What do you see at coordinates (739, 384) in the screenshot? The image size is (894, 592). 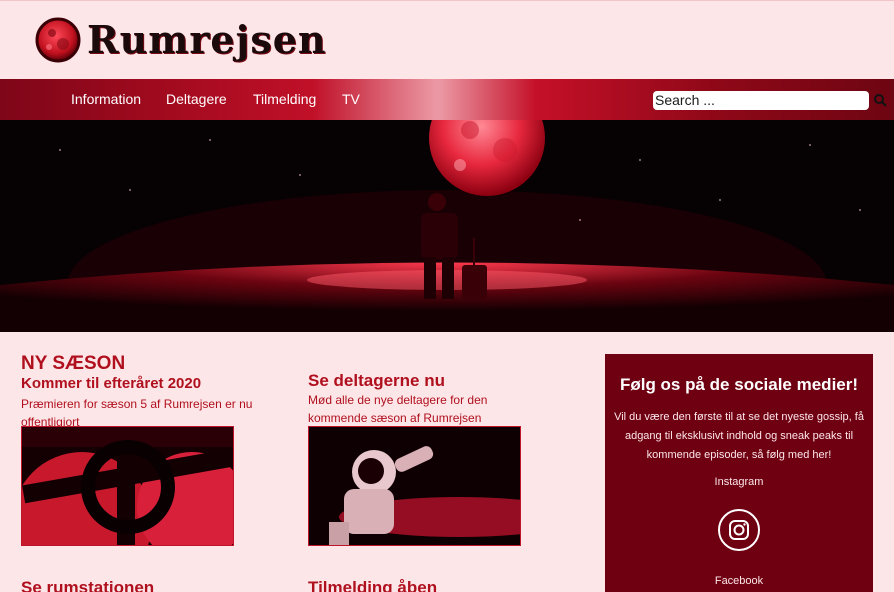 I see `social-title: Følg os på de sociale medier!` at bounding box center [739, 384].